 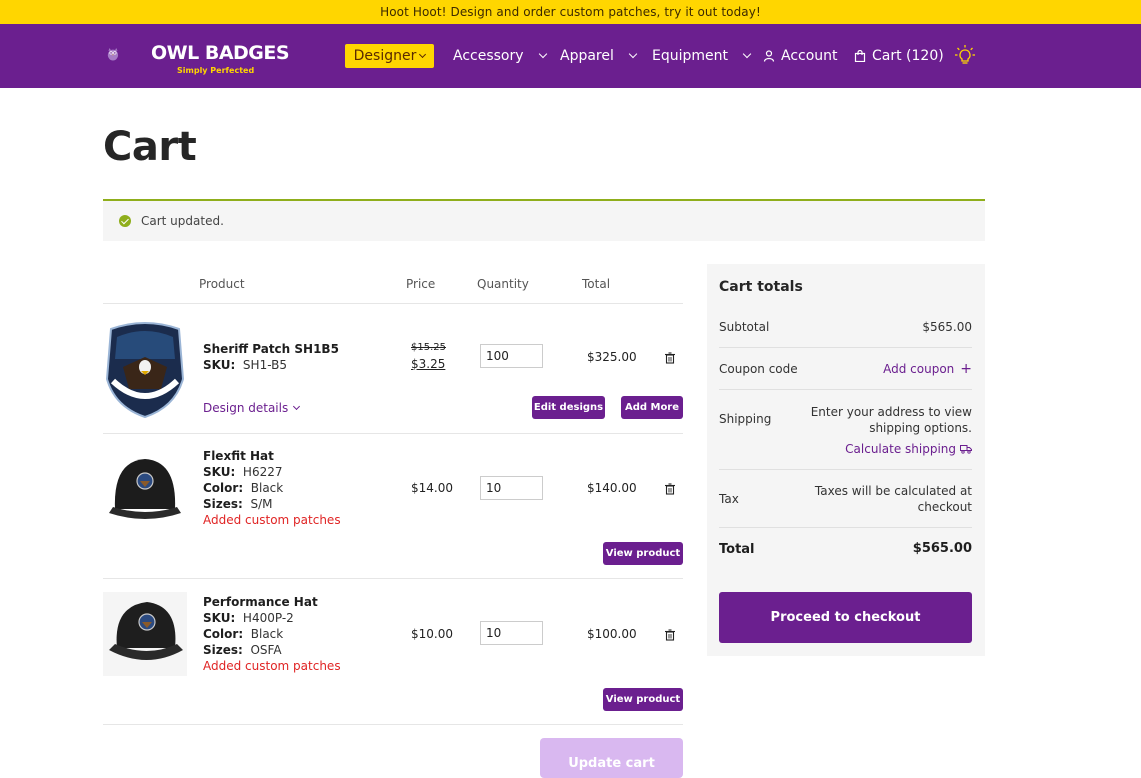 I want to click on item-sale-price: $3.25, so click(x=428, y=364).